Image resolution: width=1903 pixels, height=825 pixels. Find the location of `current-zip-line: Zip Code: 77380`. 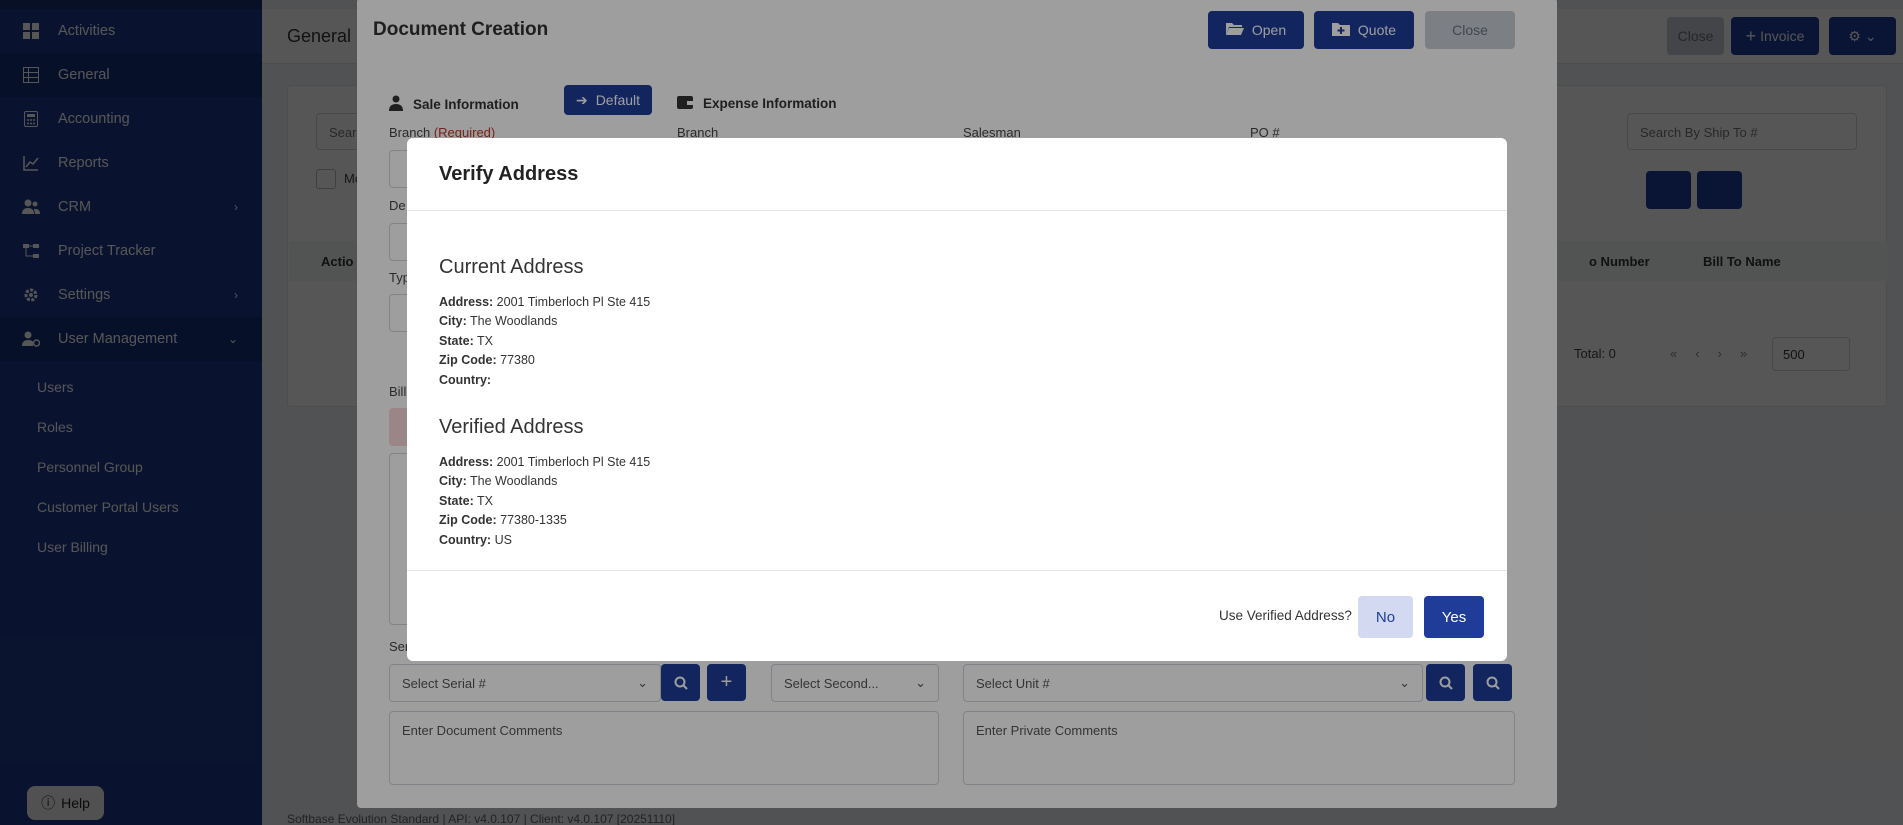

current-zip-line: Zip Code: 77380 is located at coordinates (487, 360).